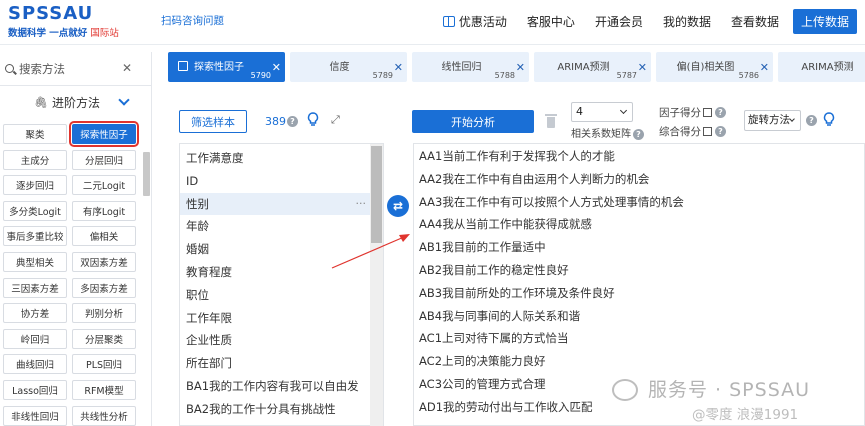 Image resolution: width=865 pixels, height=426 pixels. What do you see at coordinates (104, 236) in the screenshot?
I see `method-button: 偏相关` at bounding box center [104, 236].